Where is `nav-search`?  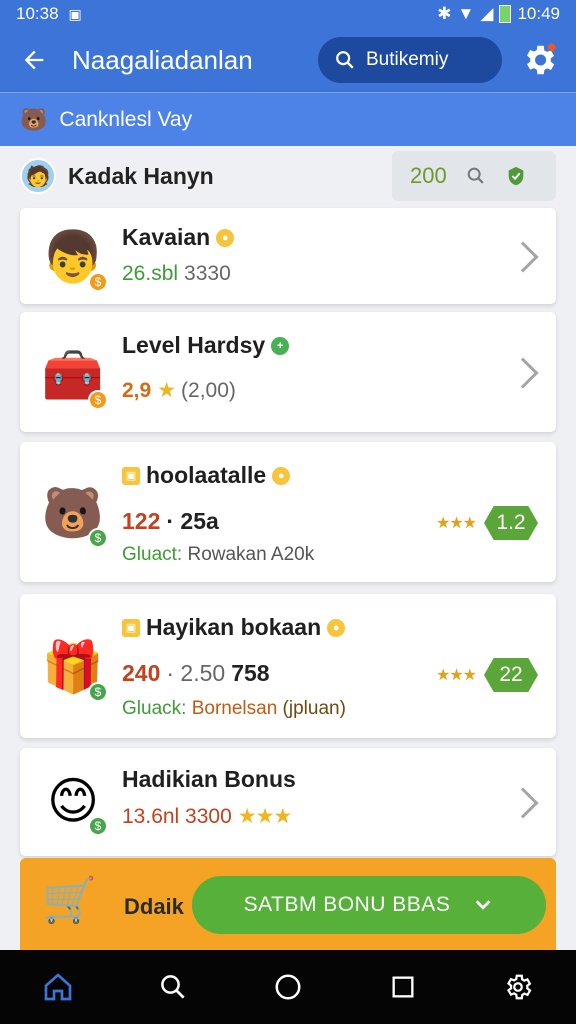
nav-search is located at coordinates (173, 987).